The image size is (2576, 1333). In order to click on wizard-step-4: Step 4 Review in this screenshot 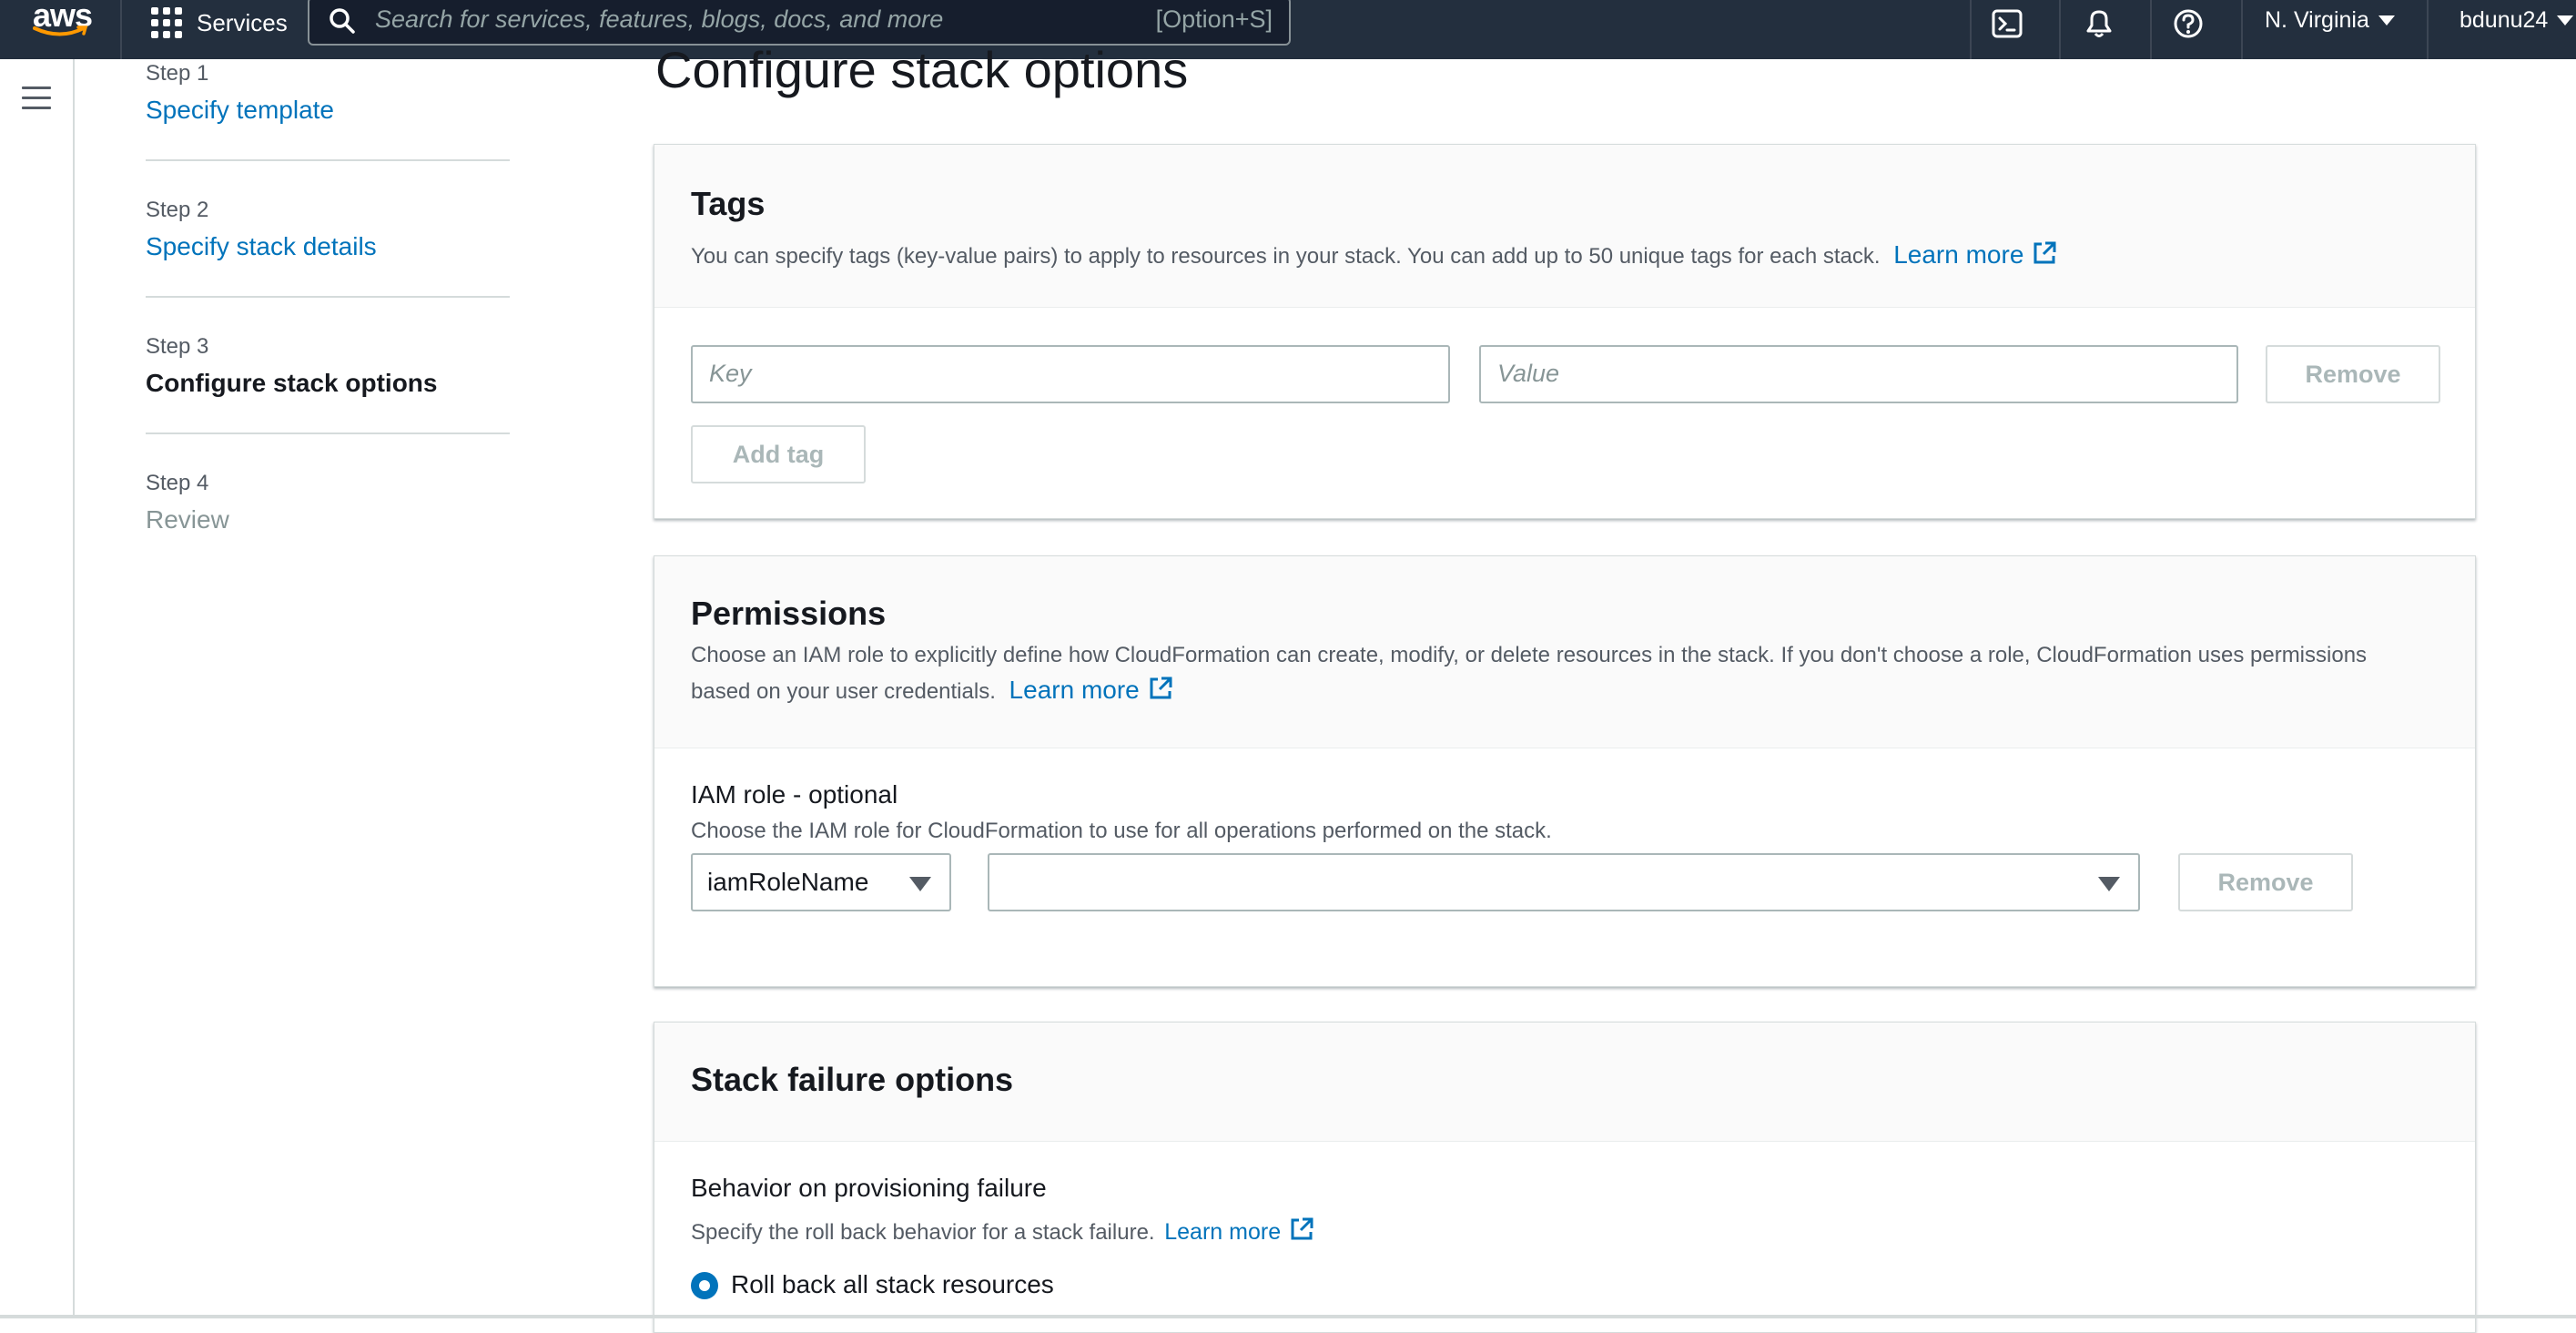, I will do `click(328, 501)`.